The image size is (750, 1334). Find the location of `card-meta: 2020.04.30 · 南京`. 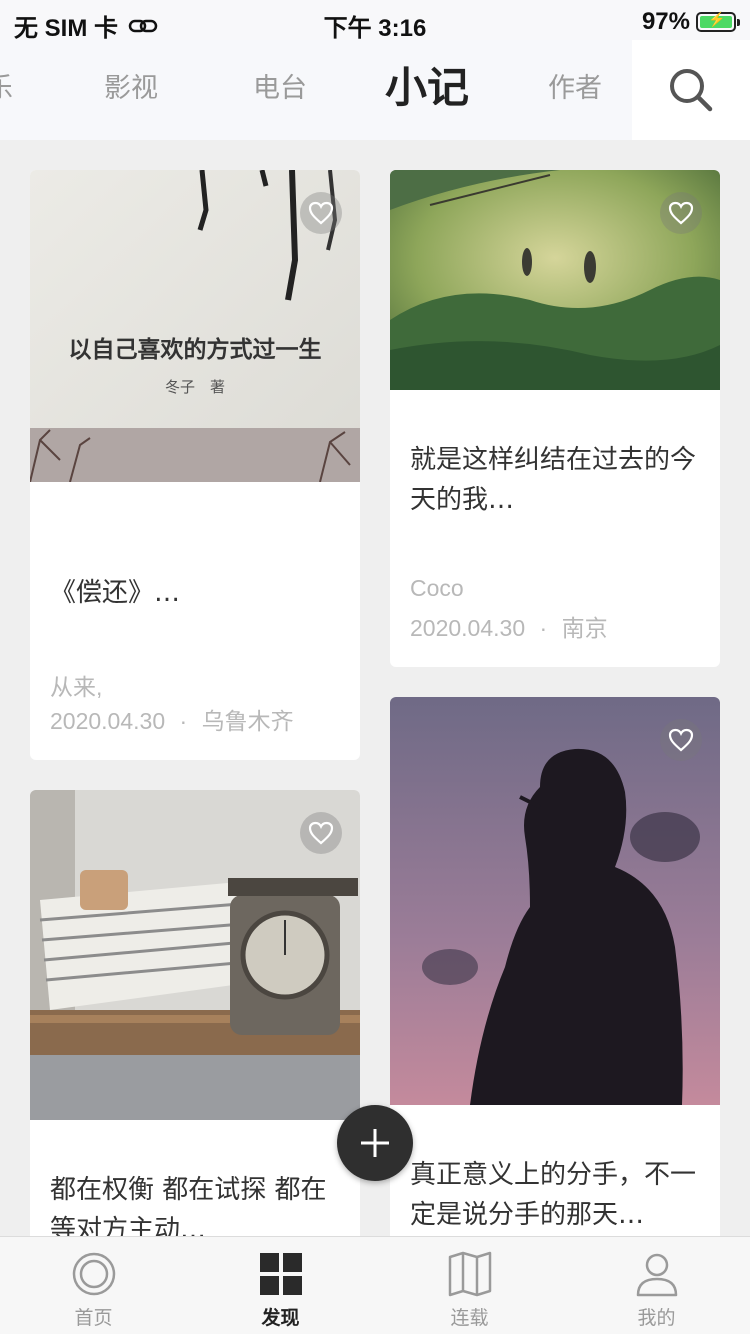

card-meta: 2020.04.30 · 南京 is located at coordinates (509, 626).